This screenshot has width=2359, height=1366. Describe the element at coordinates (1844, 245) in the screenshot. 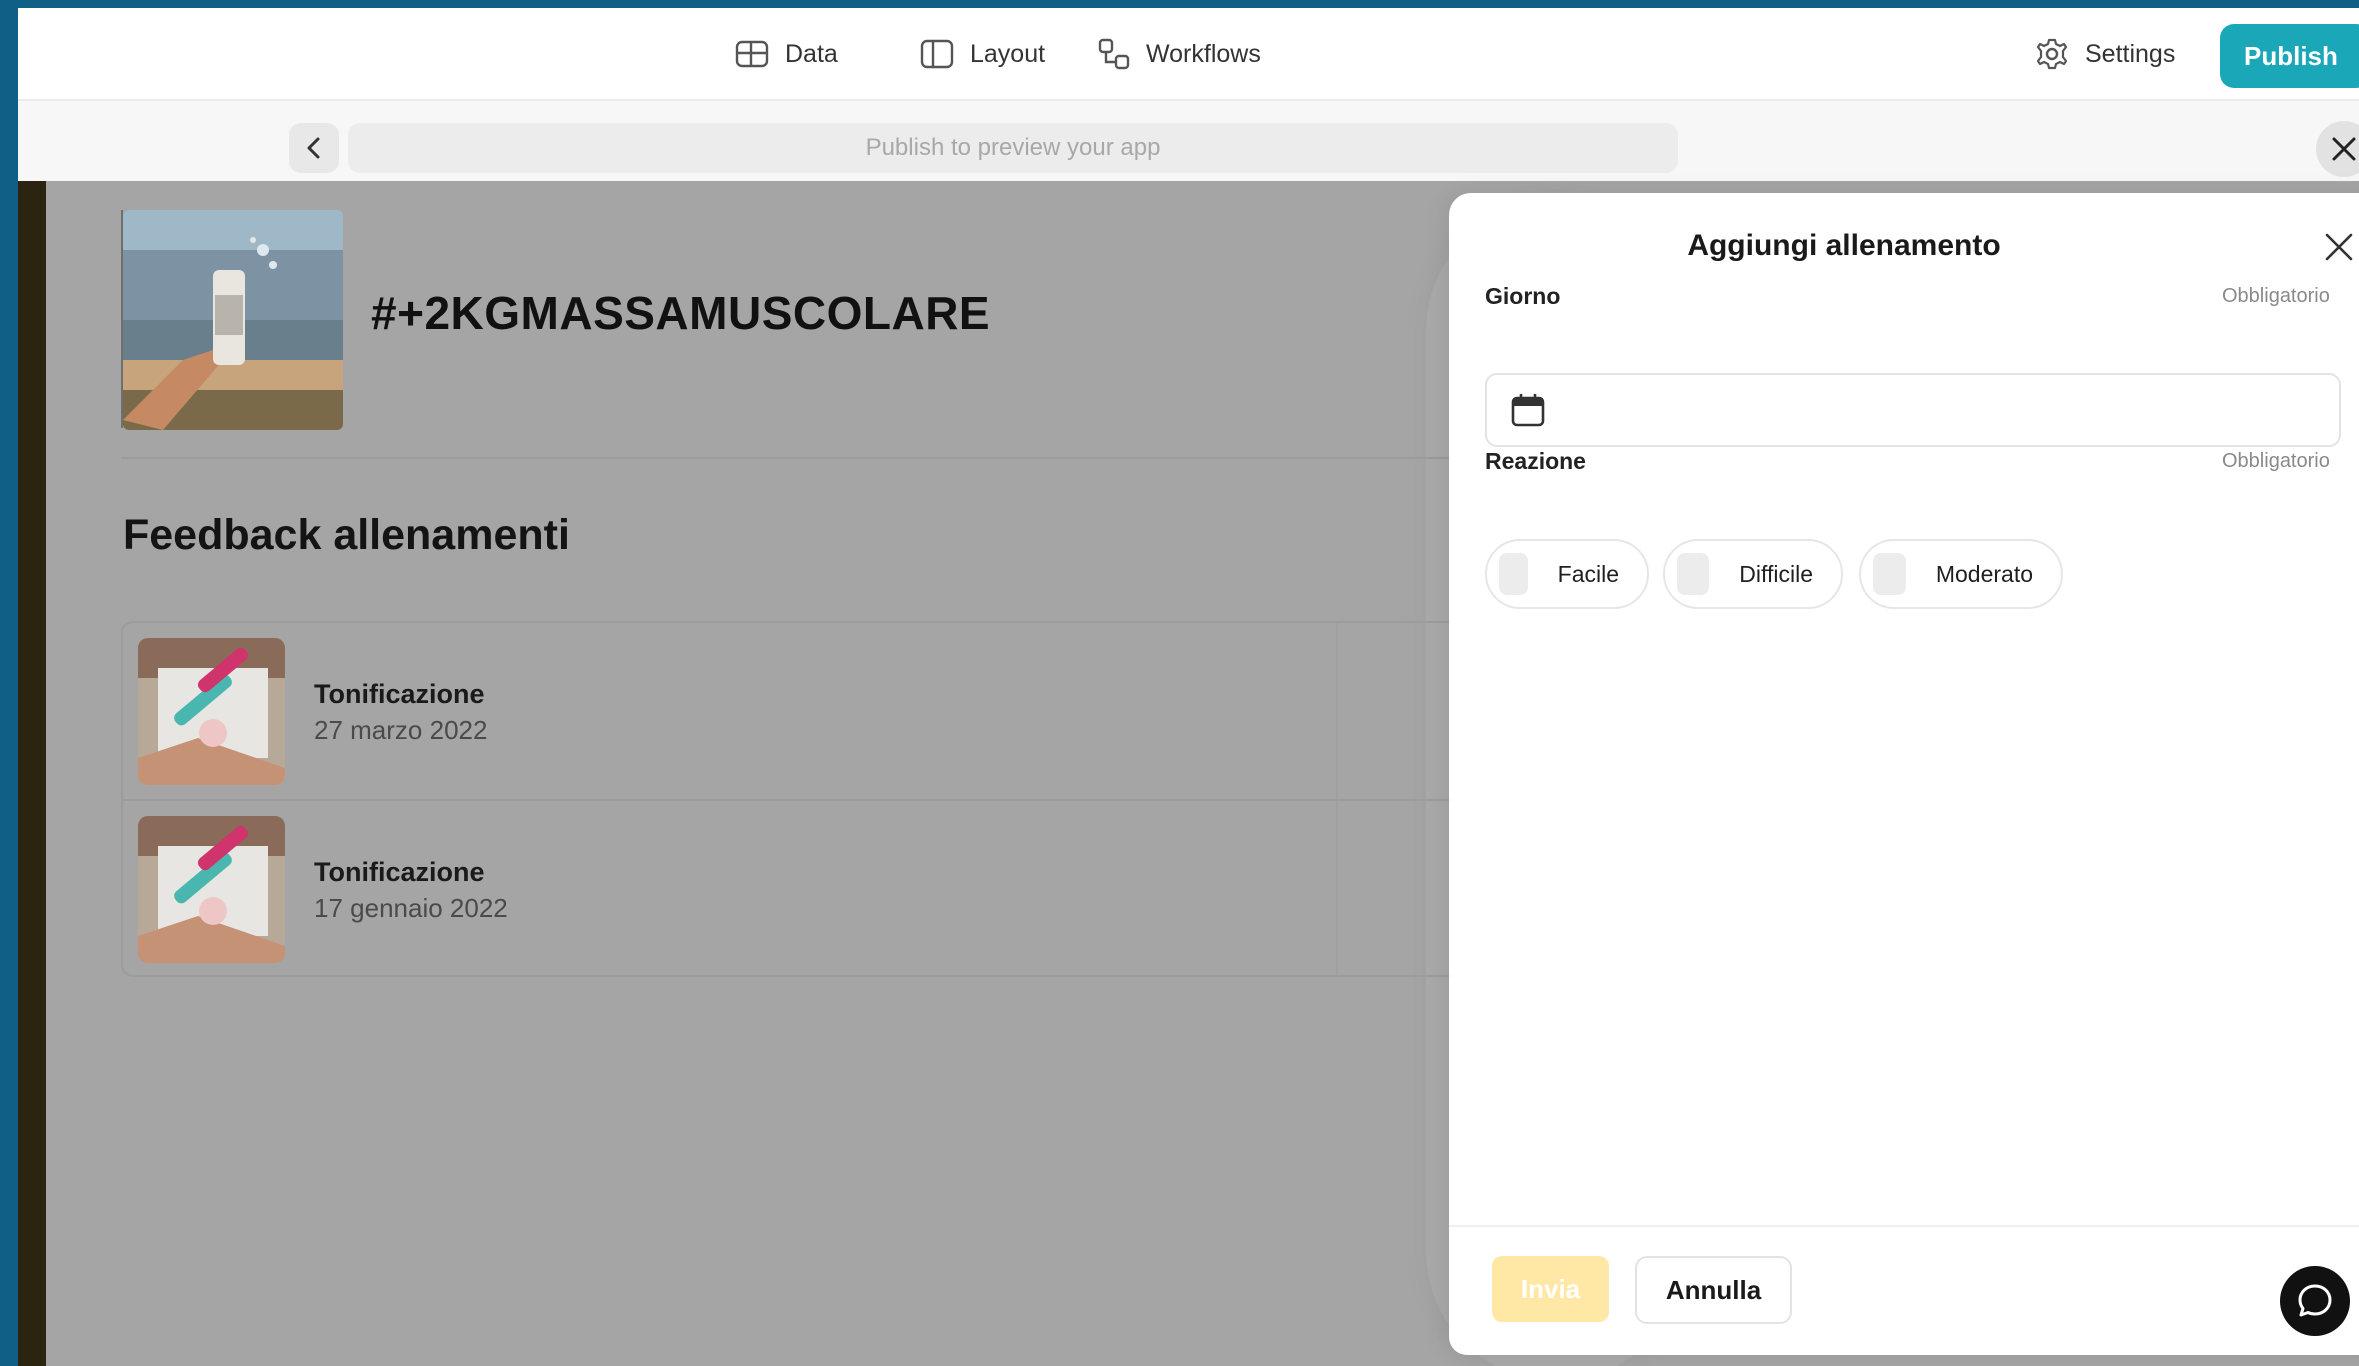

I see `modal-title: Aggiungi allenamento` at that location.